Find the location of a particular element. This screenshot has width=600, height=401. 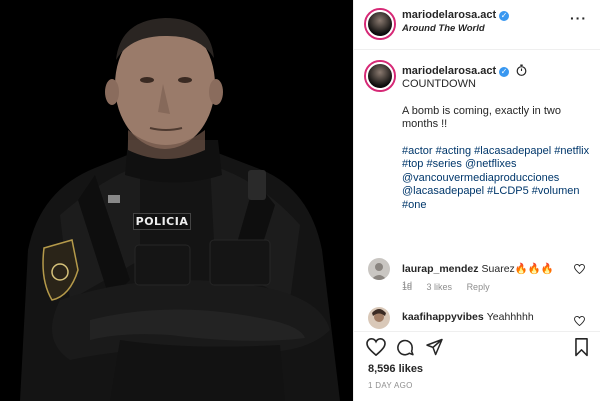

caption-title: COUNTDOWN is located at coordinates (439, 84).